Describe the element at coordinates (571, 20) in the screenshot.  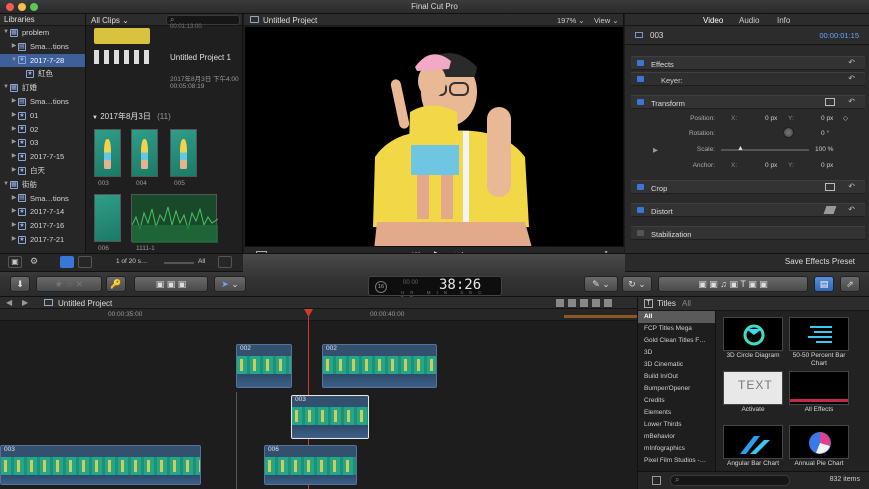
I see `zoom-dropdown: 197% ⌄` at that location.